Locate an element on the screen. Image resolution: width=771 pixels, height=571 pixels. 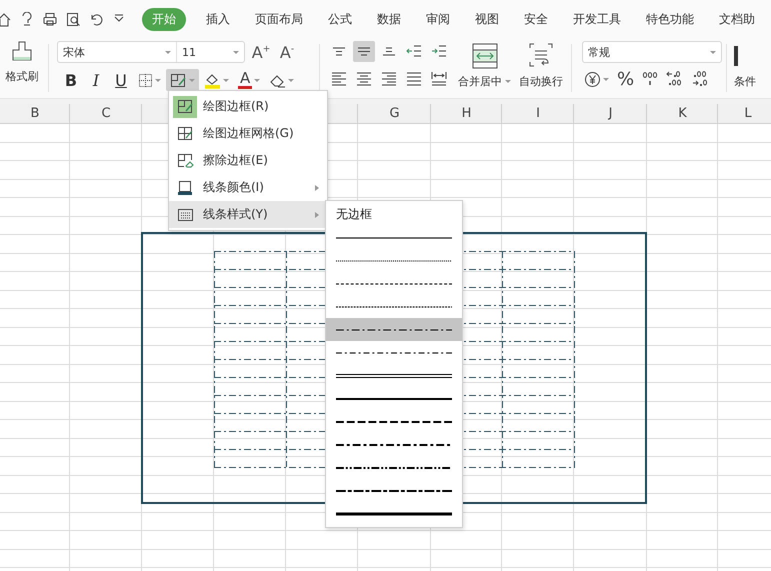
bold-button: B is located at coordinates (71, 80).